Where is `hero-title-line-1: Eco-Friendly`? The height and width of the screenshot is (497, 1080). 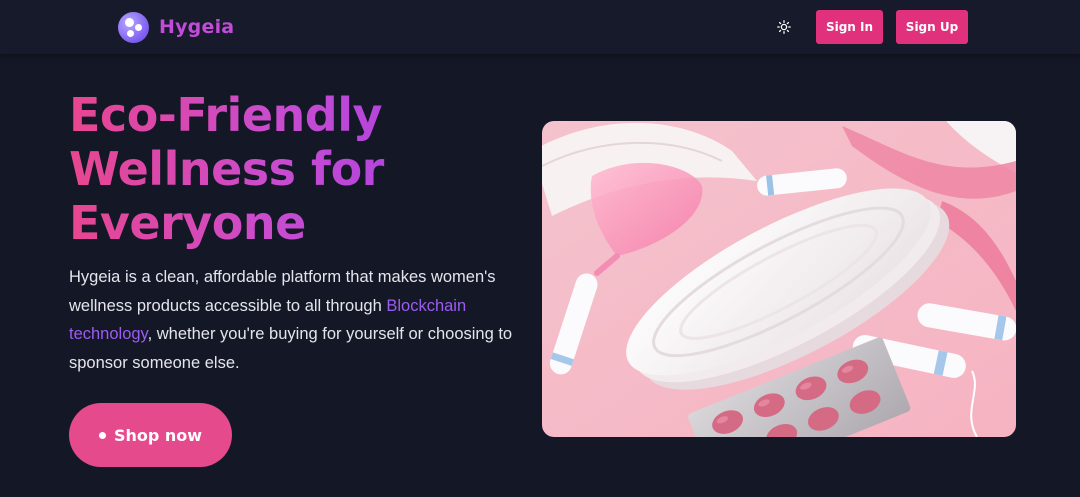
hero-title-line-1: Eco-Friendly is located at coordinates (225, 115).